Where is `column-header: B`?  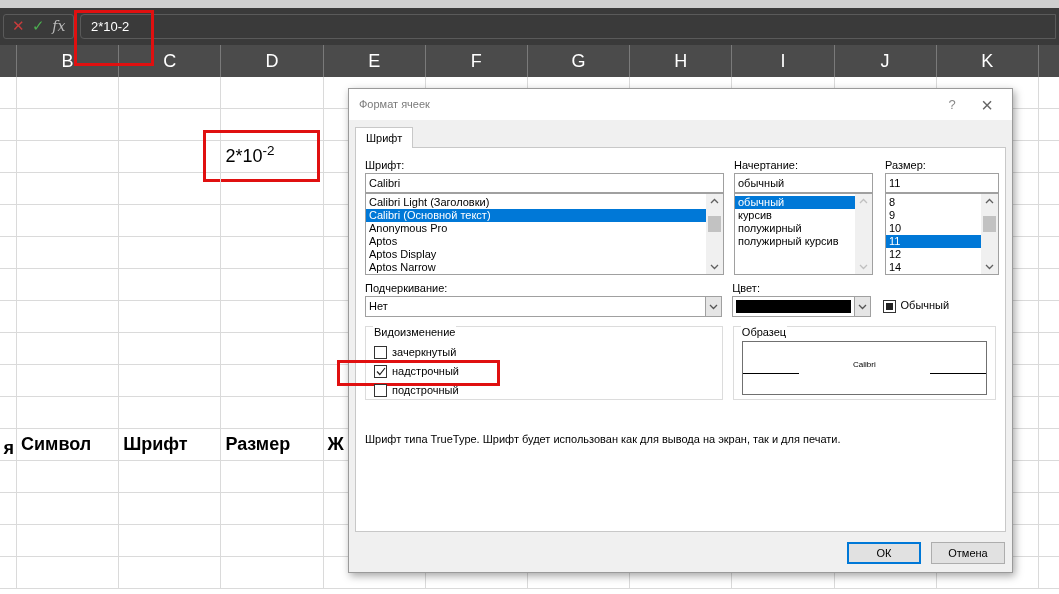 column-header: B is located at coordinates (68, 61).